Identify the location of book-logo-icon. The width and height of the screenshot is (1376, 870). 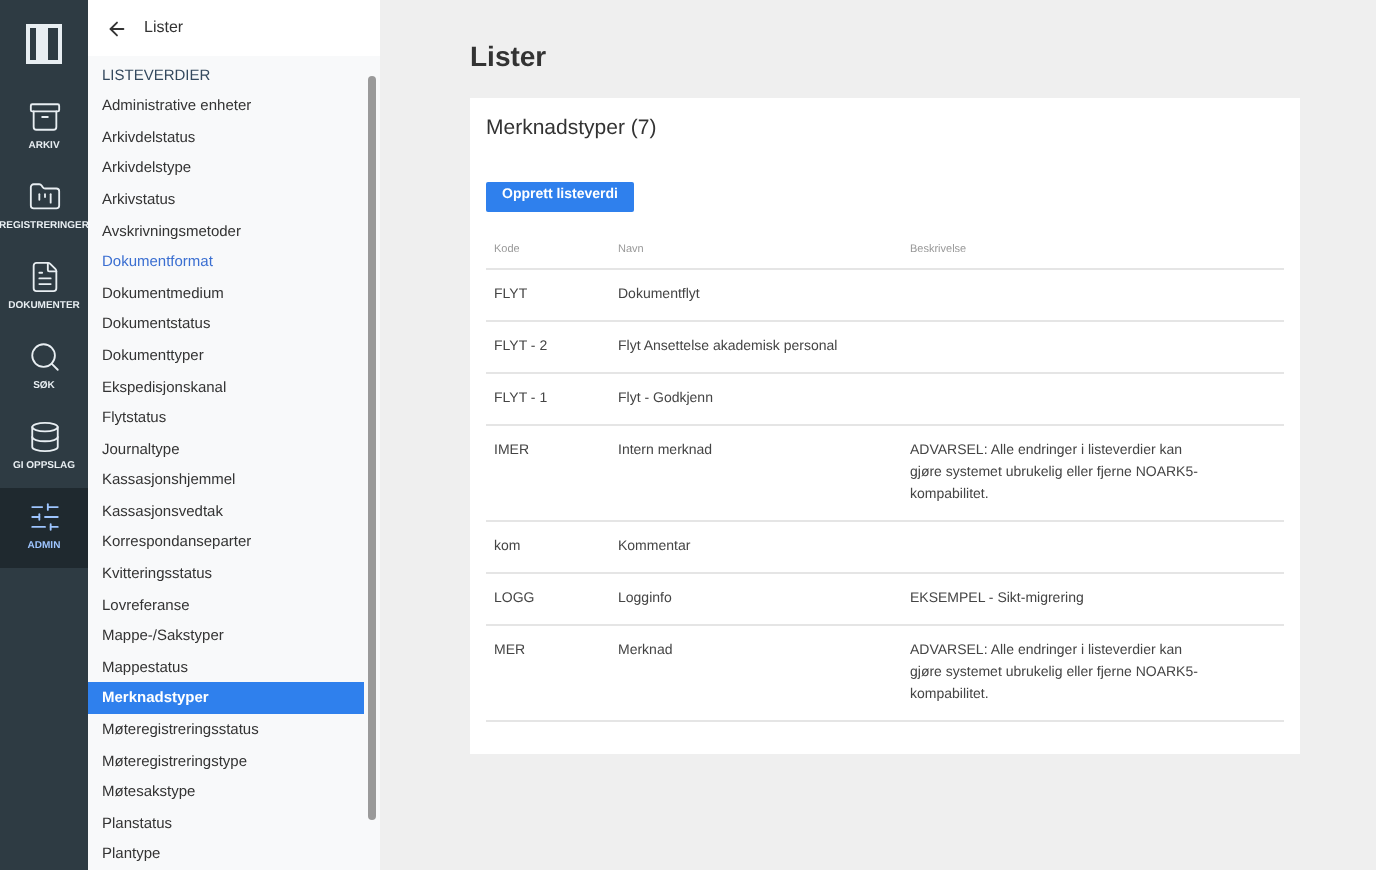
(44, 44).